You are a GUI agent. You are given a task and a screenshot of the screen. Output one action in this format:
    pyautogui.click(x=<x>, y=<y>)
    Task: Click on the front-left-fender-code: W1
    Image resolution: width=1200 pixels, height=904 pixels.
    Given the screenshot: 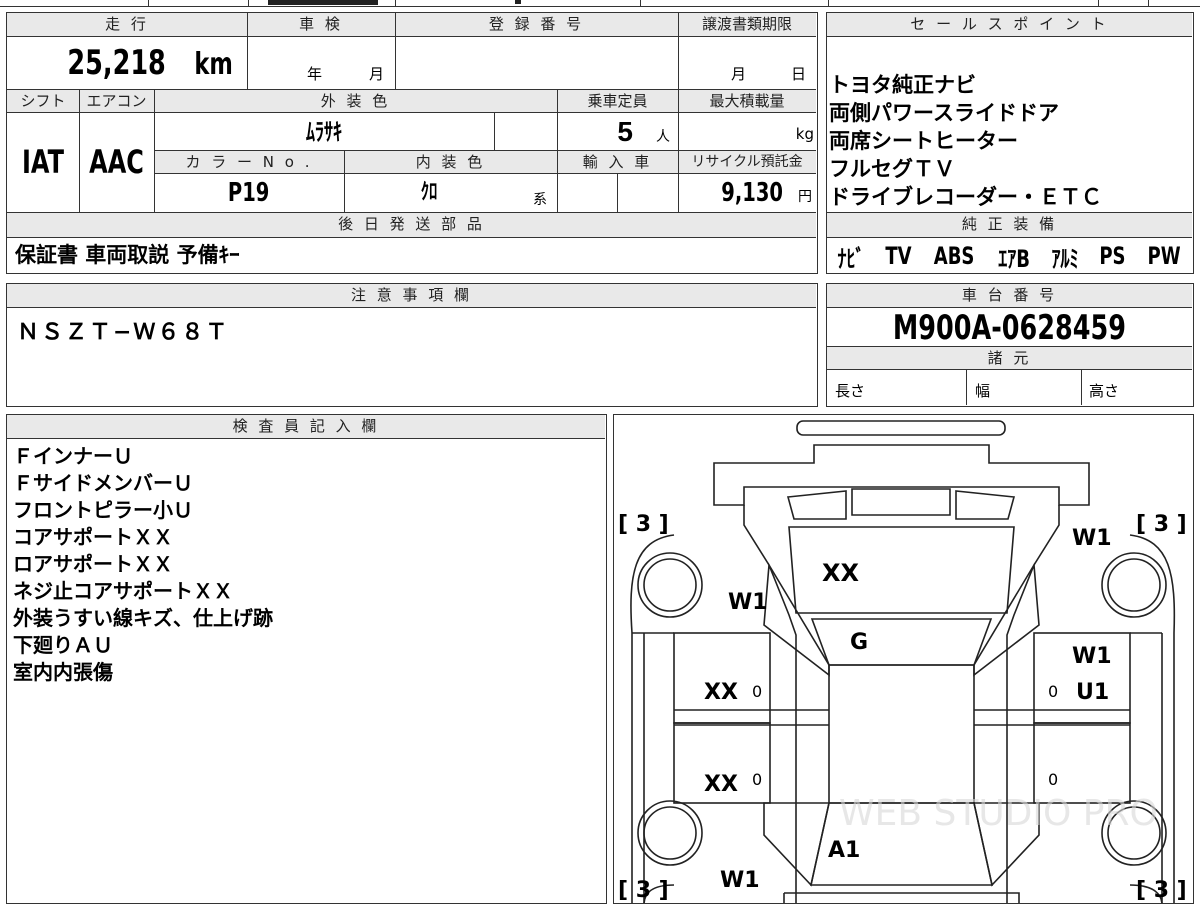 What is the action you would take?
    pyautogui.click(x=748, y=602)
    